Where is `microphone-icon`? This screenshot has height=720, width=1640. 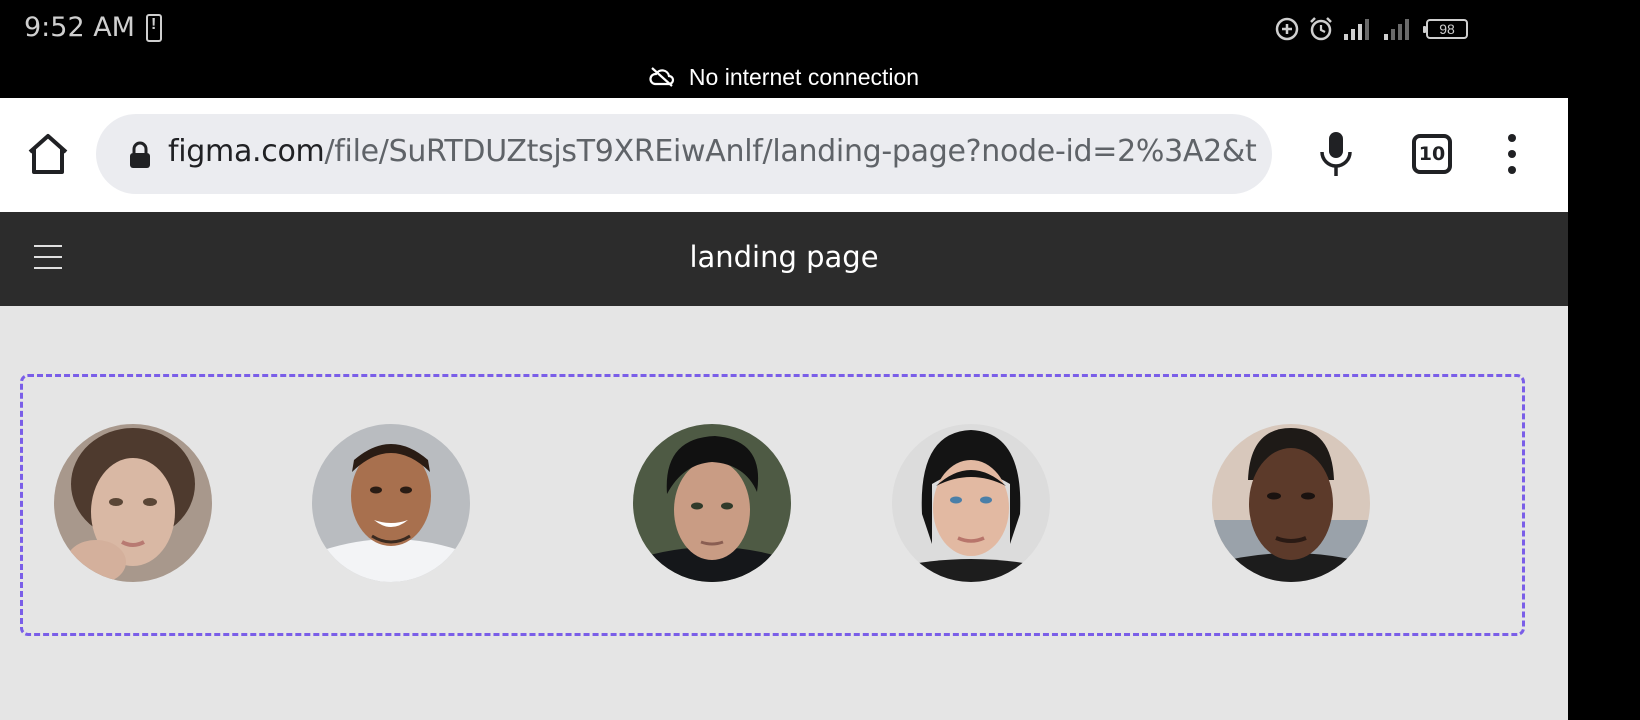
microphone-icon is located at coordinates (1336, 154).